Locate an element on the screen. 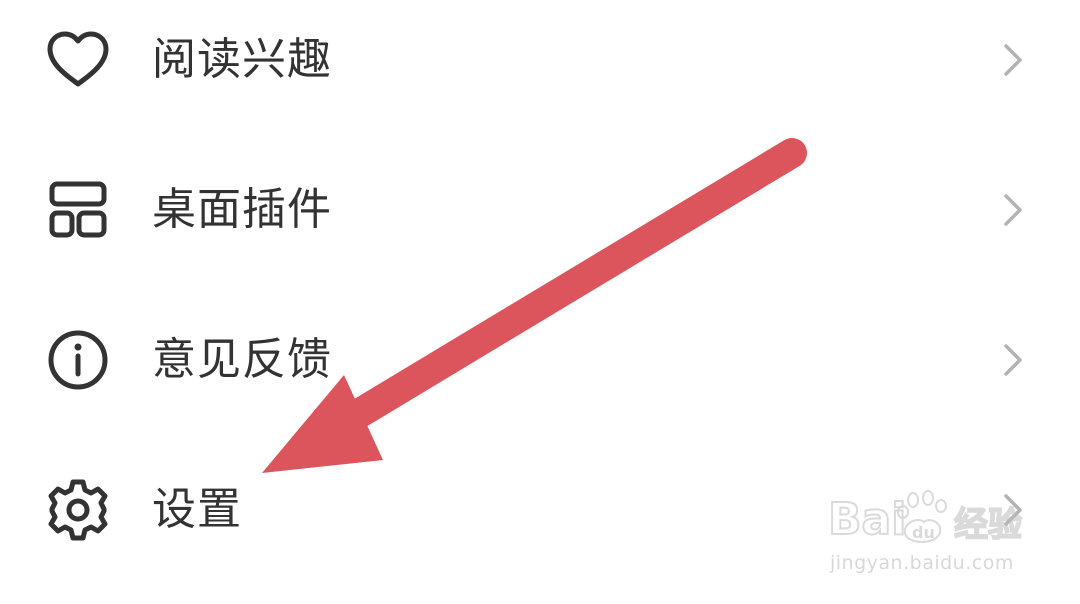  gear-icon is located at coordinates (78, 510).